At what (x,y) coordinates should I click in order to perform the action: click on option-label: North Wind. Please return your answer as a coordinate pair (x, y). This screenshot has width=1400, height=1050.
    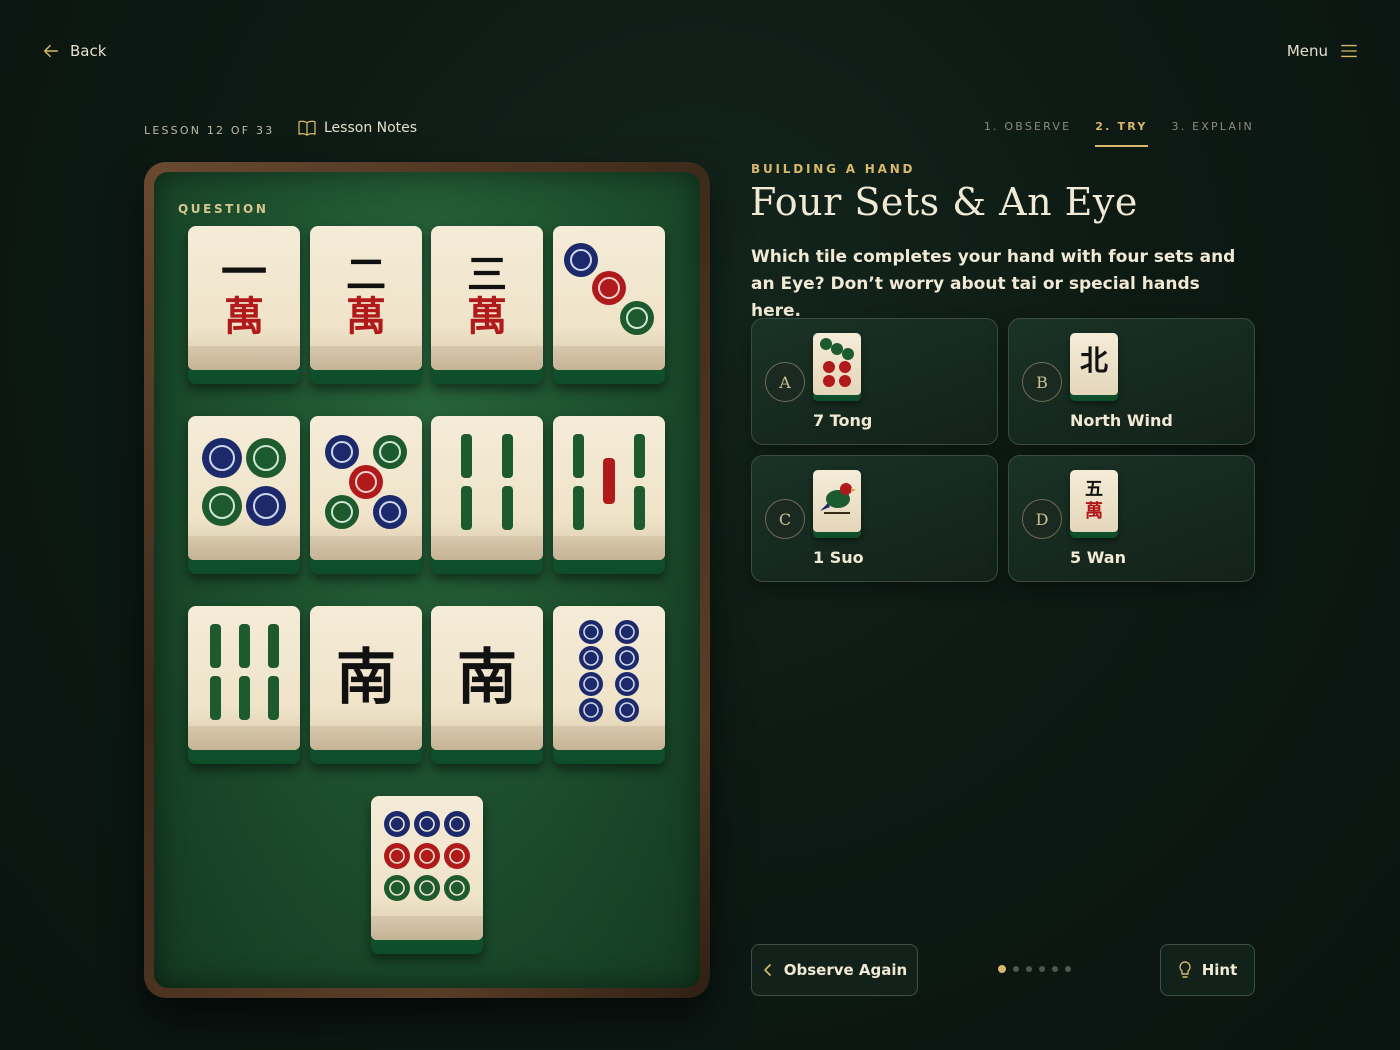
    Looking at the image, I should click on (1121, 420).